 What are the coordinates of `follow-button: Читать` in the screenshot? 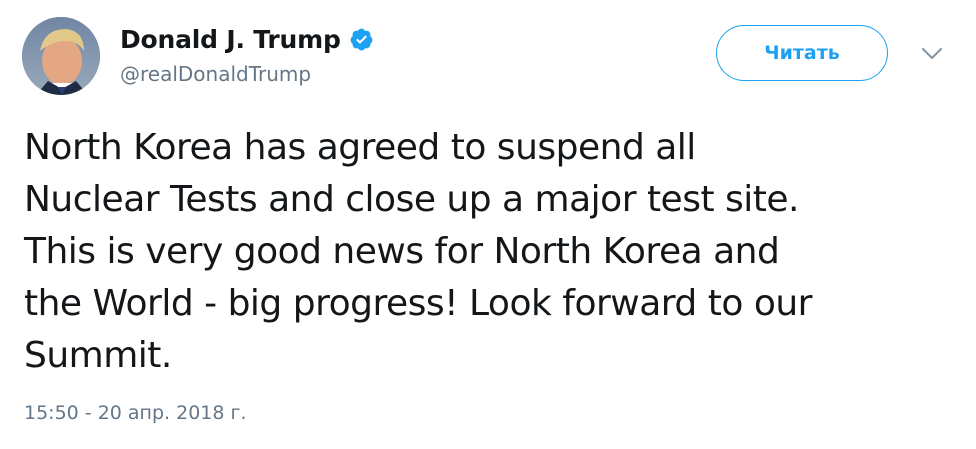 It's located at (802, 53).